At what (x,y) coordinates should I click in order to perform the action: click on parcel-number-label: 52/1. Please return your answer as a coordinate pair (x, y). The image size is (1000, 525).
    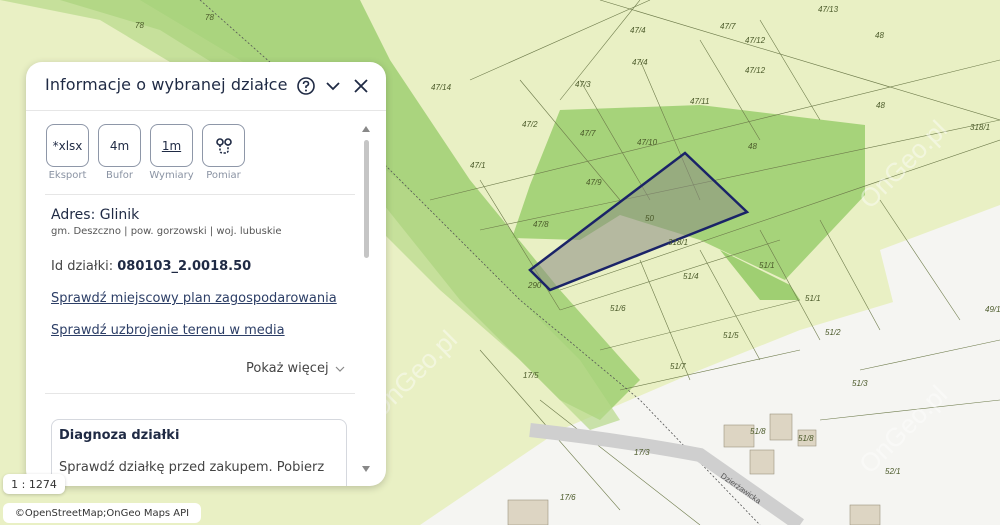
    Looking at the image, I should click on (893, 471).